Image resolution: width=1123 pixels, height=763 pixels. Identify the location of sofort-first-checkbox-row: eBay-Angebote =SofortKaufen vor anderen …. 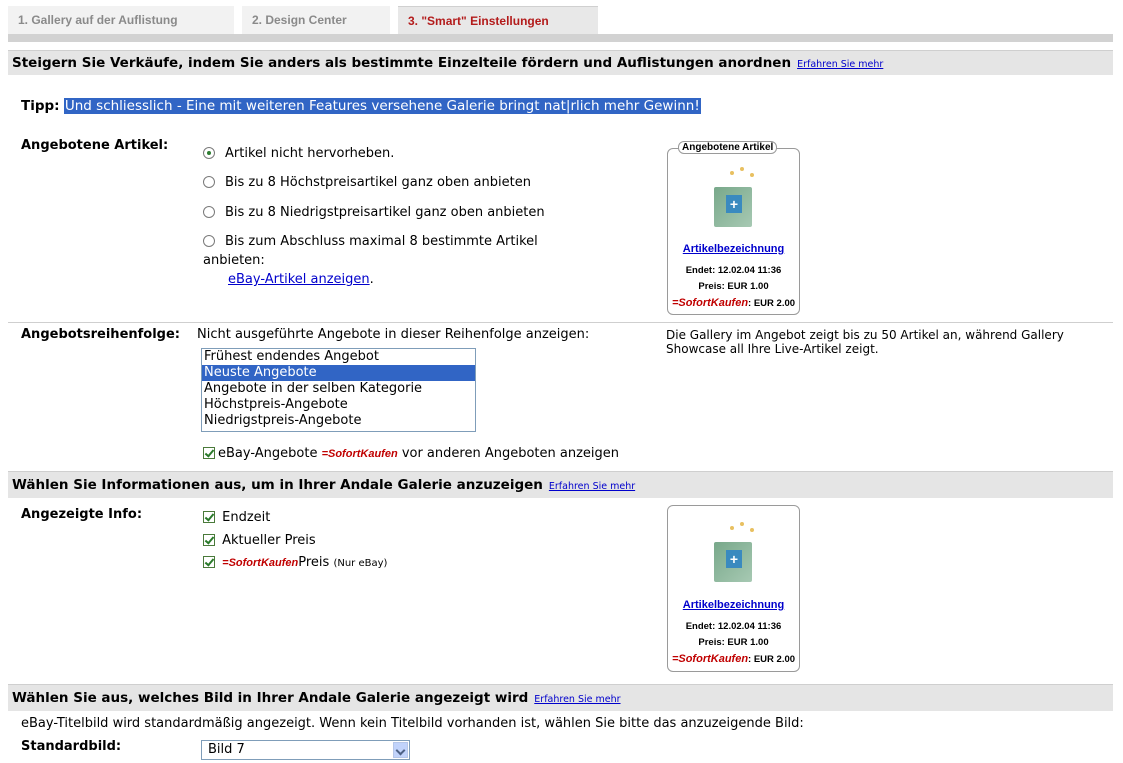
(411, 453).